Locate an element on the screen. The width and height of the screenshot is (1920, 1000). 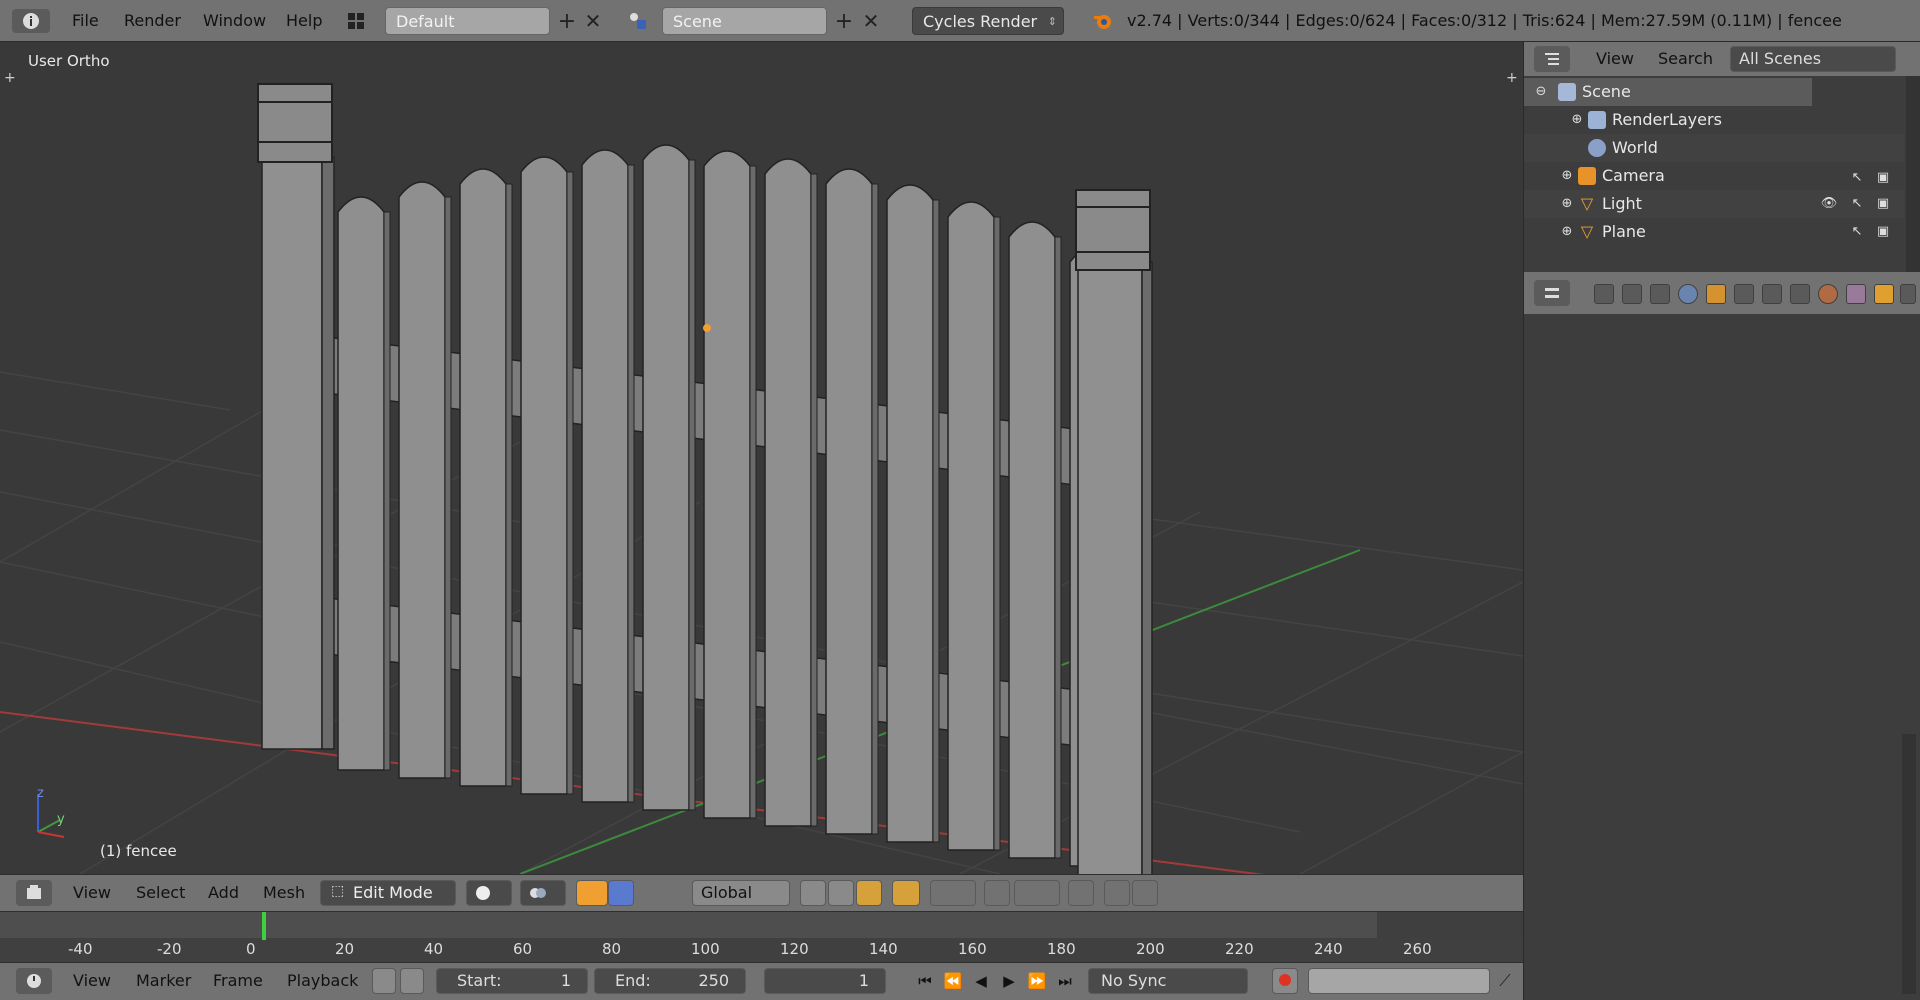
mode-select: ⬚ Edit Mode is located at coordinates (388, 893).